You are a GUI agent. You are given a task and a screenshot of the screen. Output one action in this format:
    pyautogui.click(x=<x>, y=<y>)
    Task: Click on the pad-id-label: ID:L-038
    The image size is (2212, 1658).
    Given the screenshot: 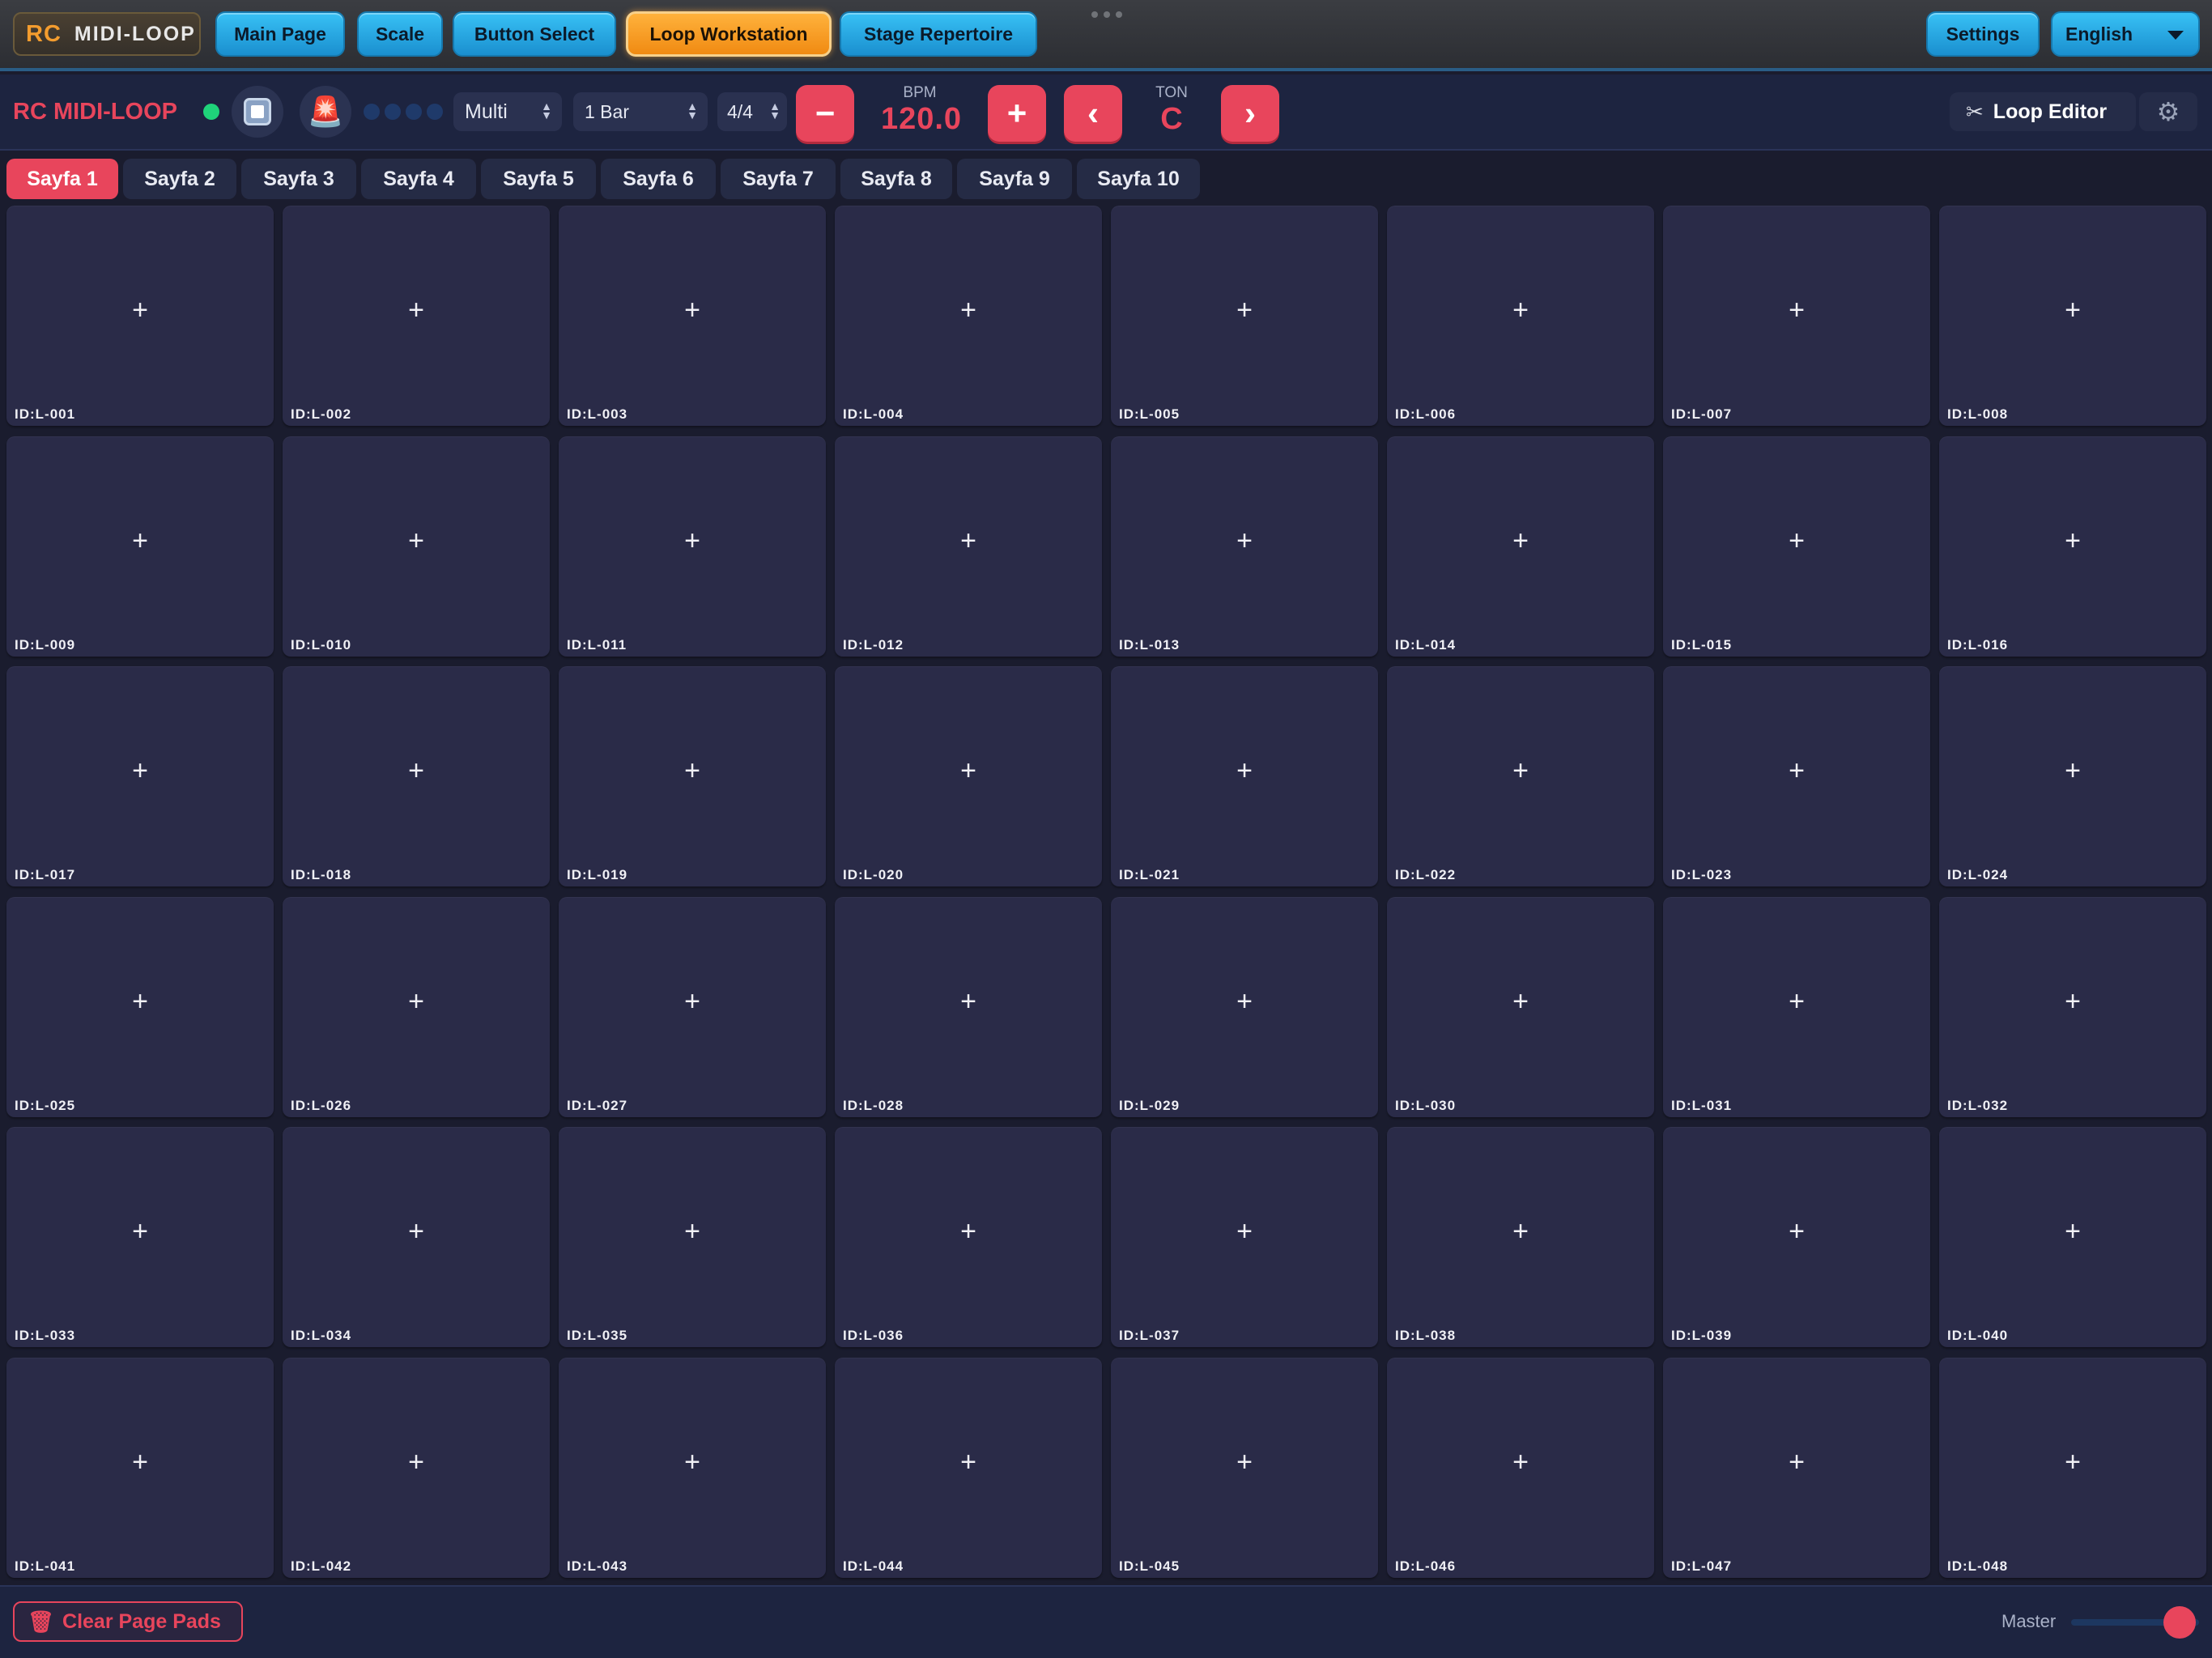 What is the action you would take?
    pyautogui.click(x=1426, y=1335)
    